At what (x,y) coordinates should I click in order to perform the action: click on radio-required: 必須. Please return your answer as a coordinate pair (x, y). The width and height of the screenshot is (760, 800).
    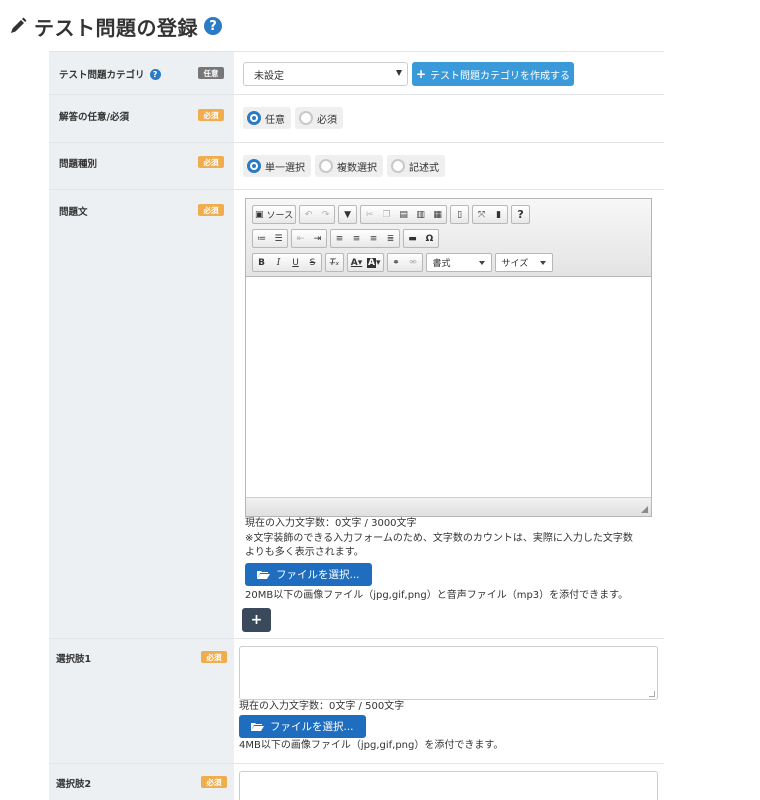
    Looking at the image, I should click on (319, 118).